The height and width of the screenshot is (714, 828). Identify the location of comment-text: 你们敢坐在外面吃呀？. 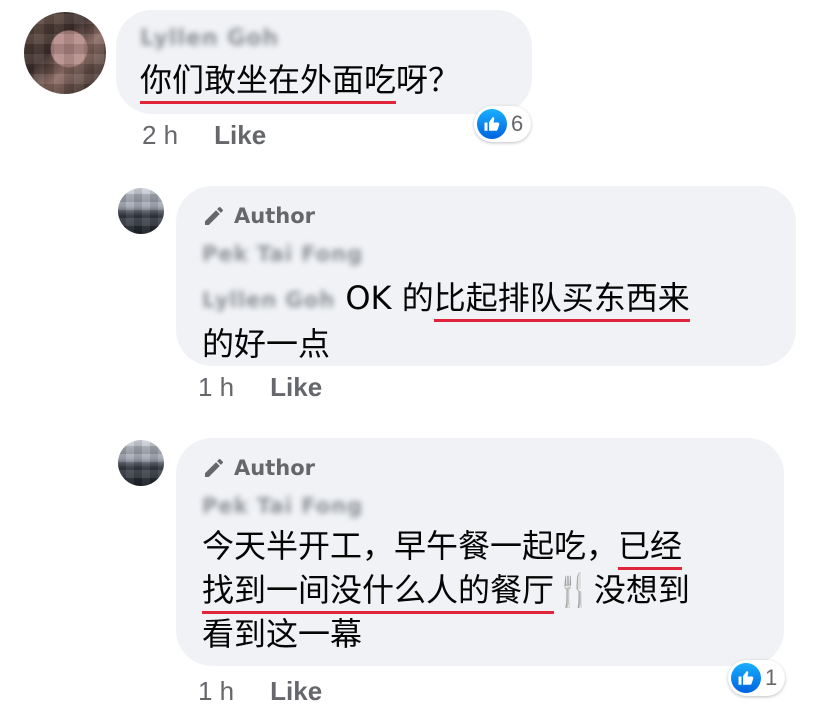
(300, 81).